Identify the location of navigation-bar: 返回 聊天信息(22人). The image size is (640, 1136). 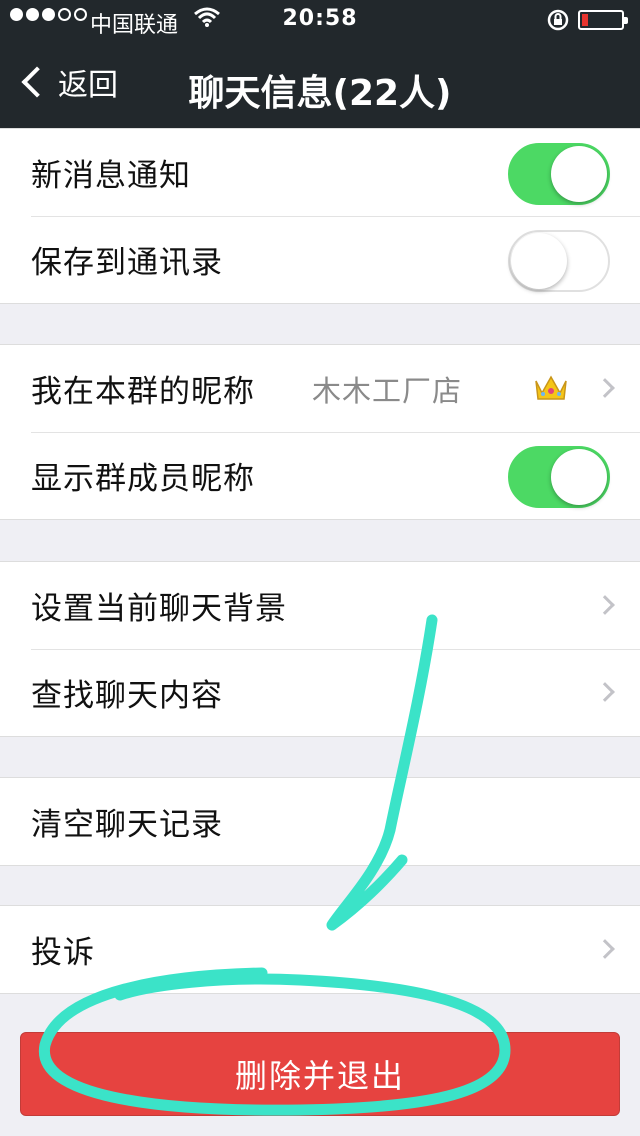
(320, 84).